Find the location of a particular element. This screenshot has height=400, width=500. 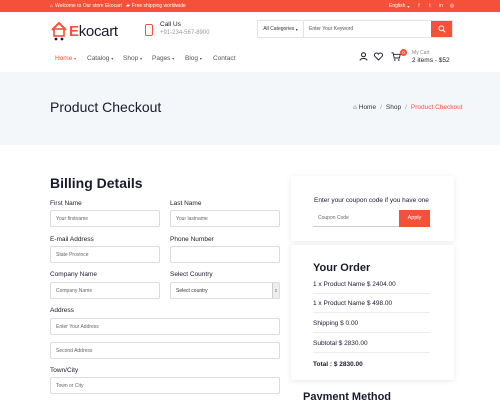

search-bar: All Categories ▾ is located at coordinates (355, 29).